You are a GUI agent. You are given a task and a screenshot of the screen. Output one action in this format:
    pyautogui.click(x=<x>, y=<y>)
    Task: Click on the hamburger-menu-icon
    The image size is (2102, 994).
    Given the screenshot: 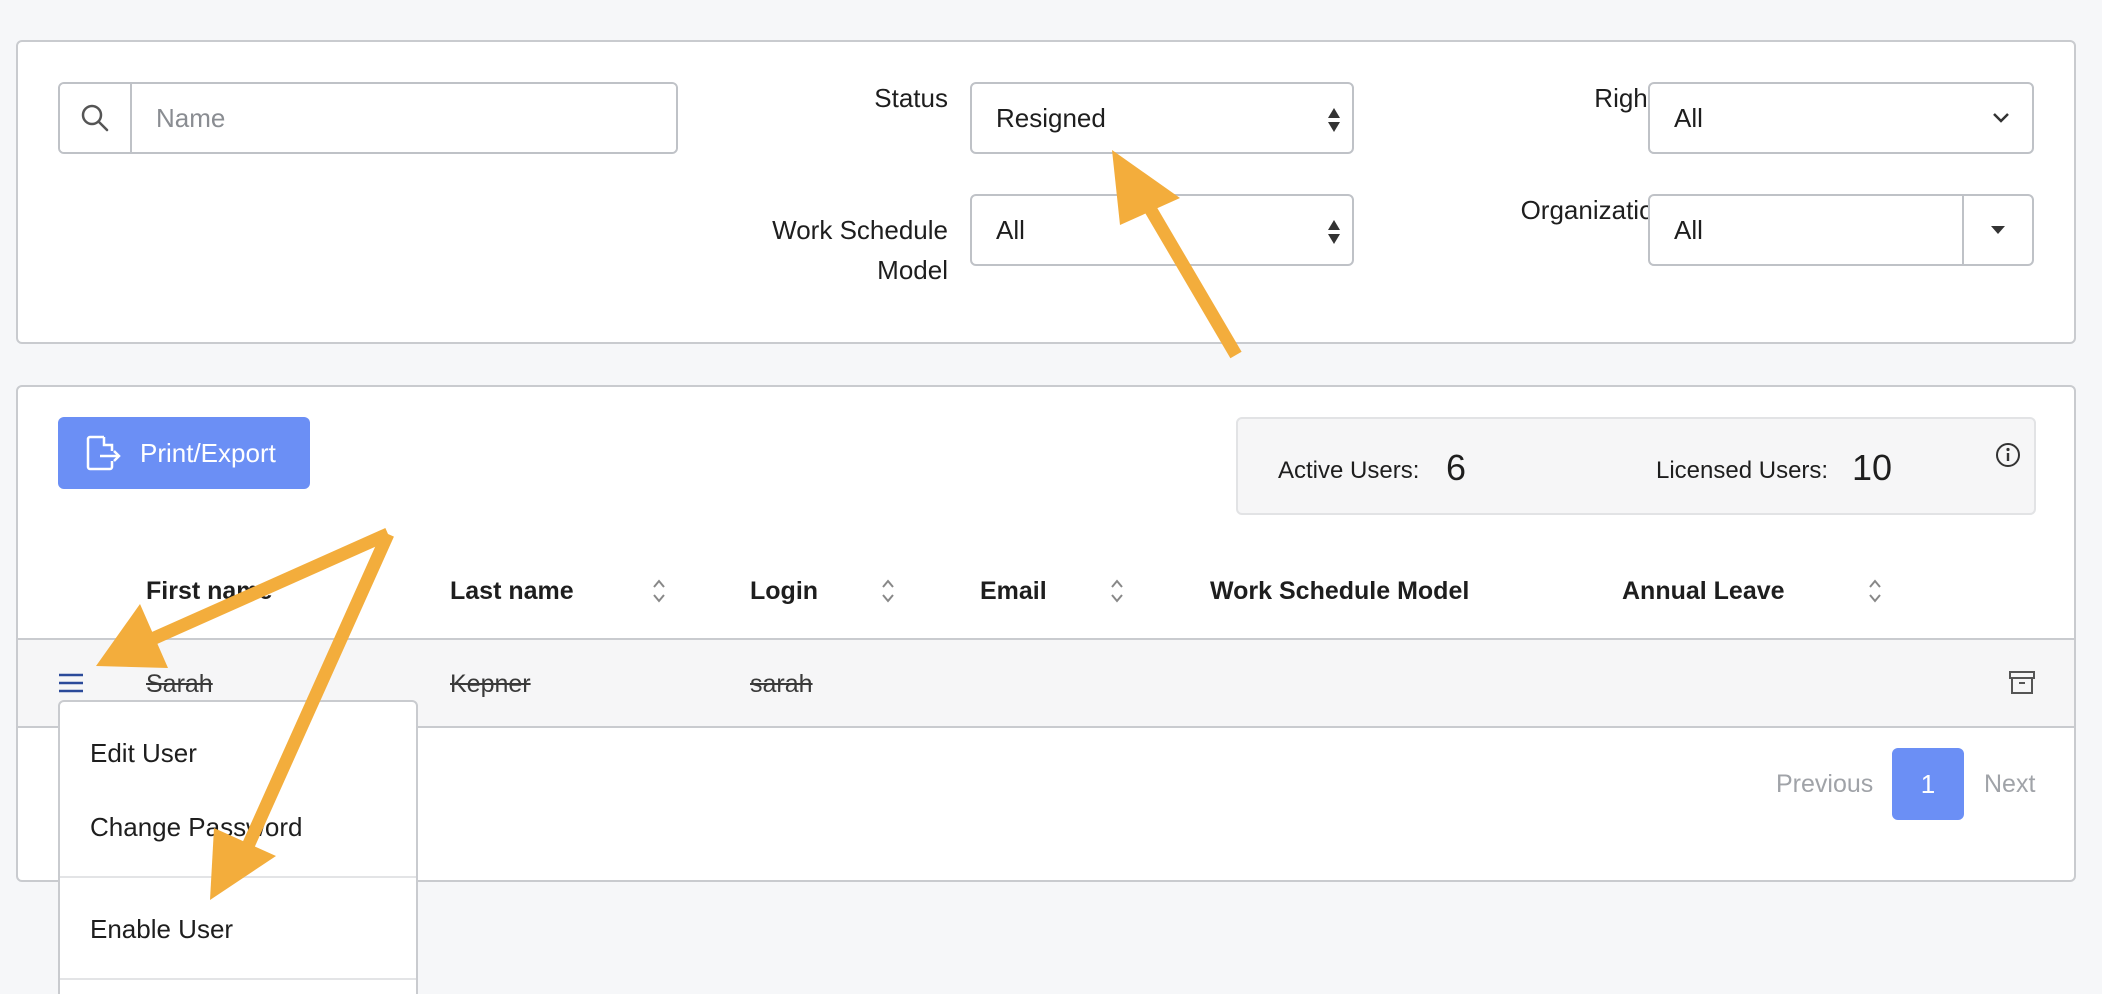 What is the action you would take?
    pyautogui.click(x=71, y=683)
    